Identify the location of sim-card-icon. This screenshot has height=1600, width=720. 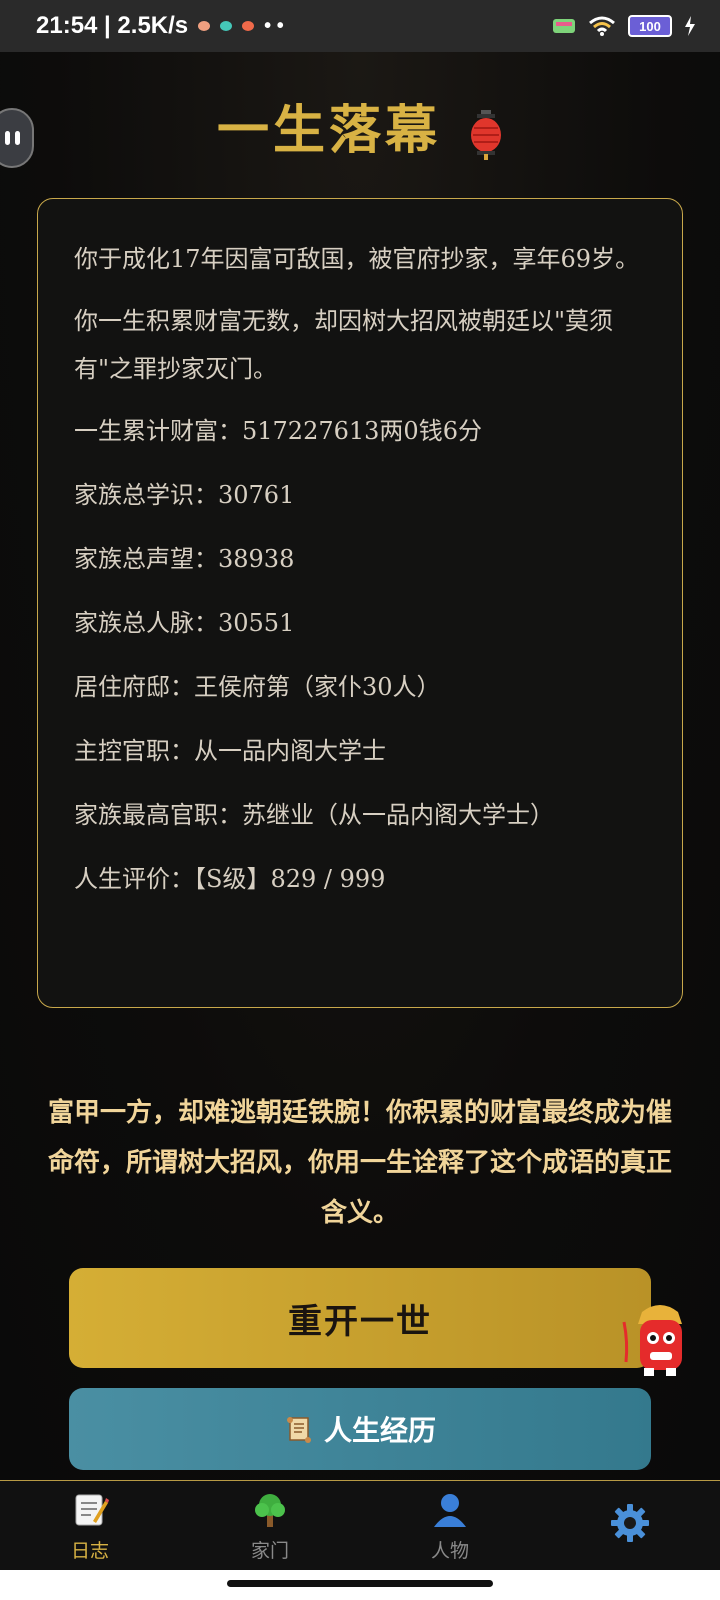
(564, 26).